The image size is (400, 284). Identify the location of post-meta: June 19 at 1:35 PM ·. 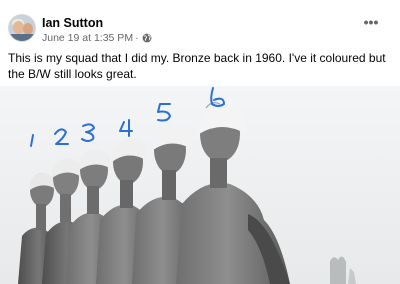
(97, 38).